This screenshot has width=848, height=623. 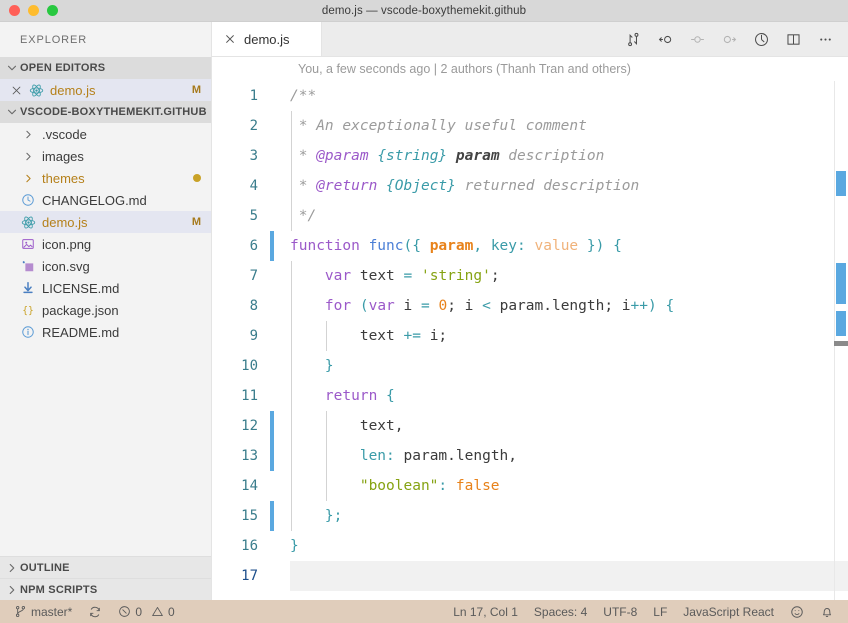 What do you see at coordinates (560, 611) in the screenshot?
I see `status-editor-indentation: Spaces: 4` at bounding box center [560, 611].